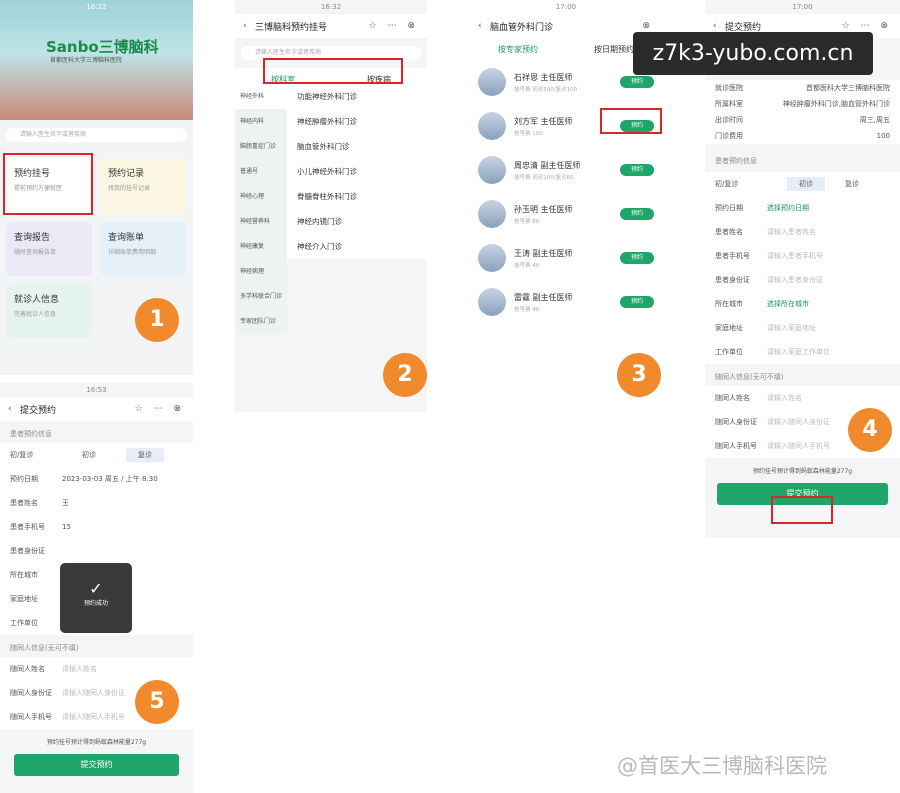 The image size is (900, 793). What do you see at coordinates (357, 246) in the screenshot?
I see `clinic-item: 神经介入门诊` at bounding box center [357, 246].